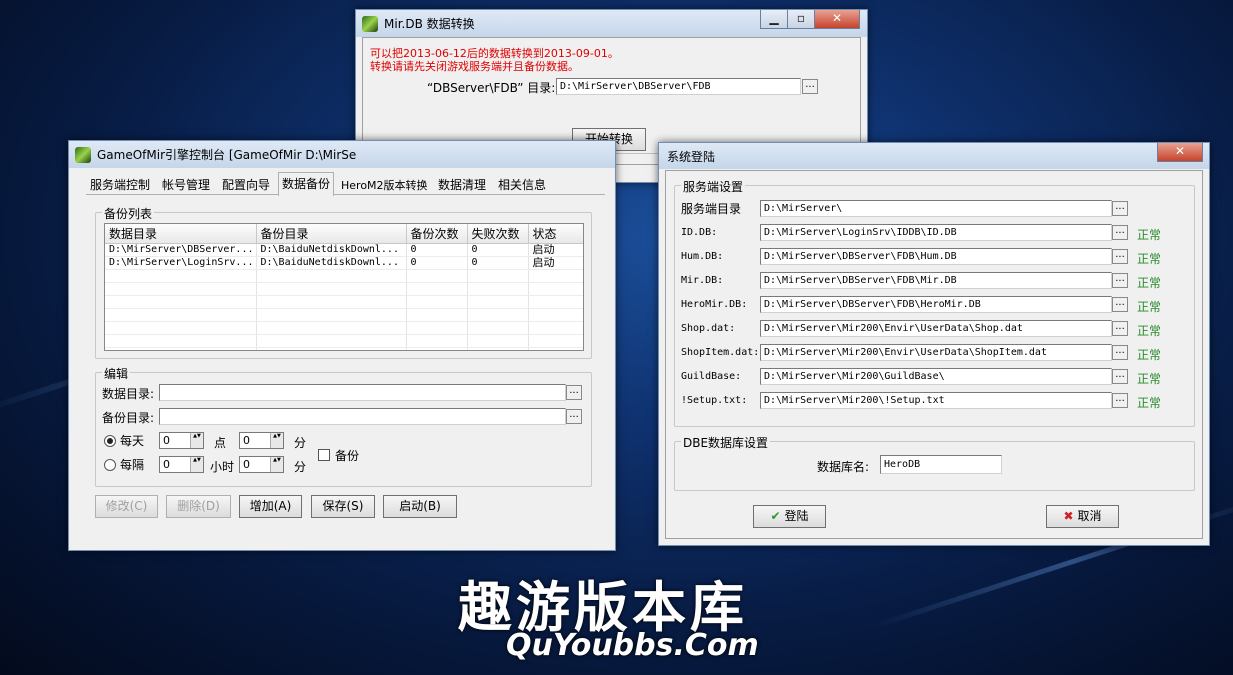 The width and height of the screenshot is (1233, 675). I want to click on field-label: Hum.DB:, so click(702, 256).